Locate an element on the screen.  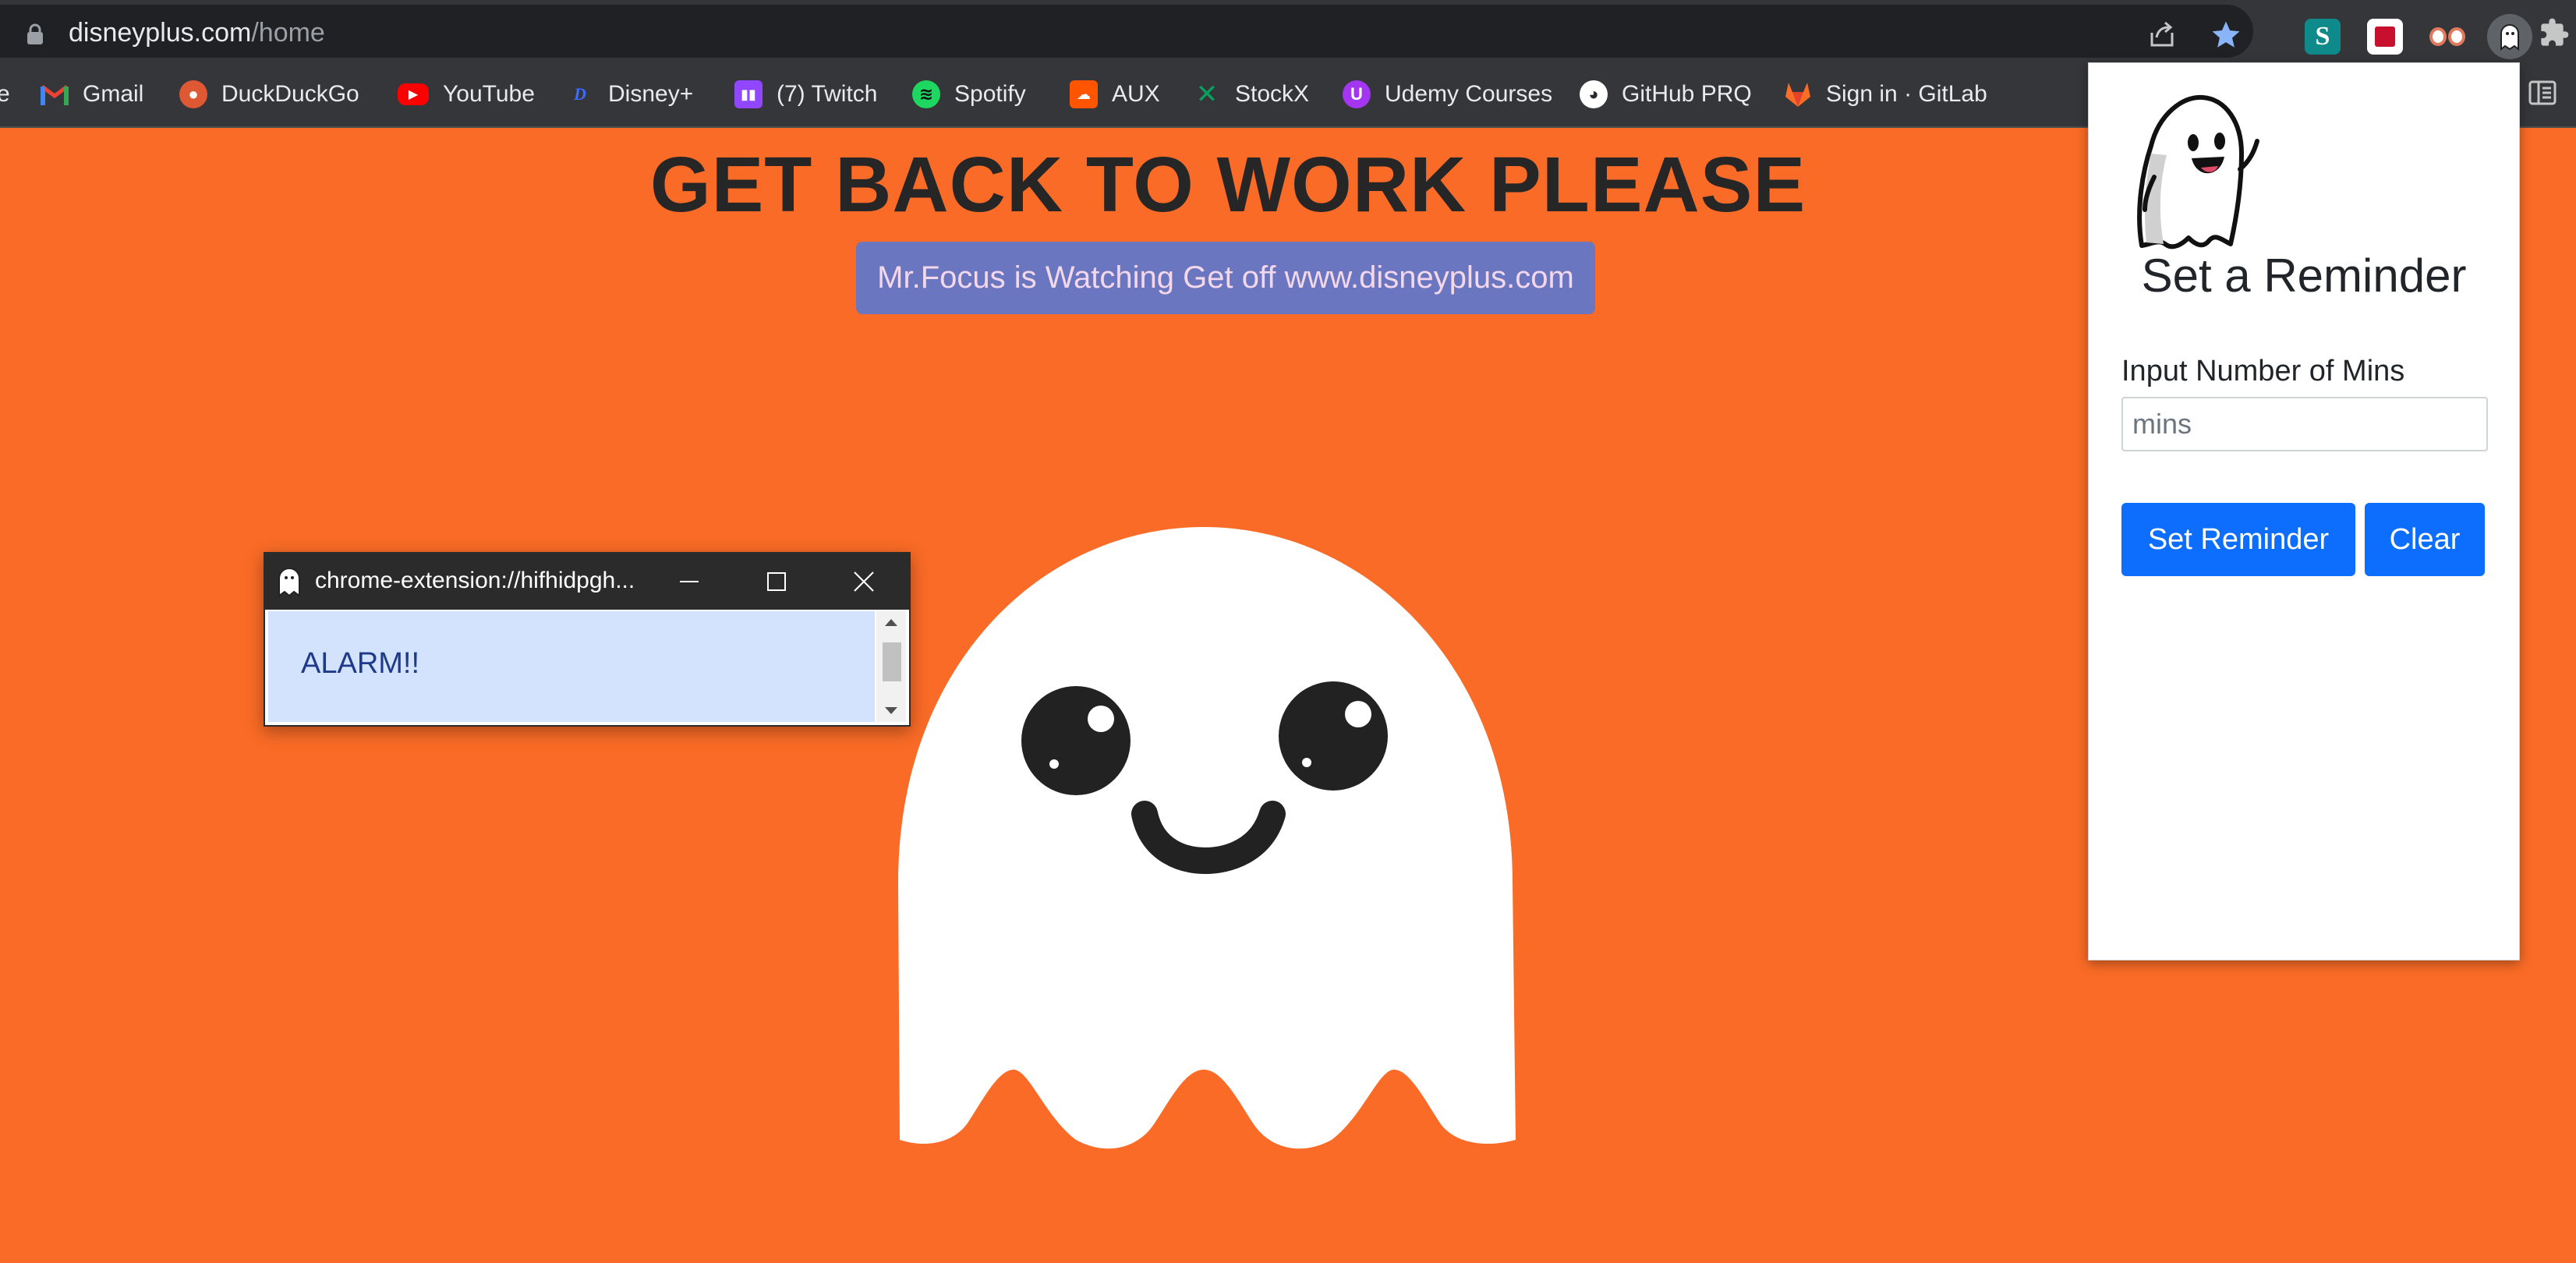
bookmark-label: (7) Twitch is located at coordinates (827, 94).